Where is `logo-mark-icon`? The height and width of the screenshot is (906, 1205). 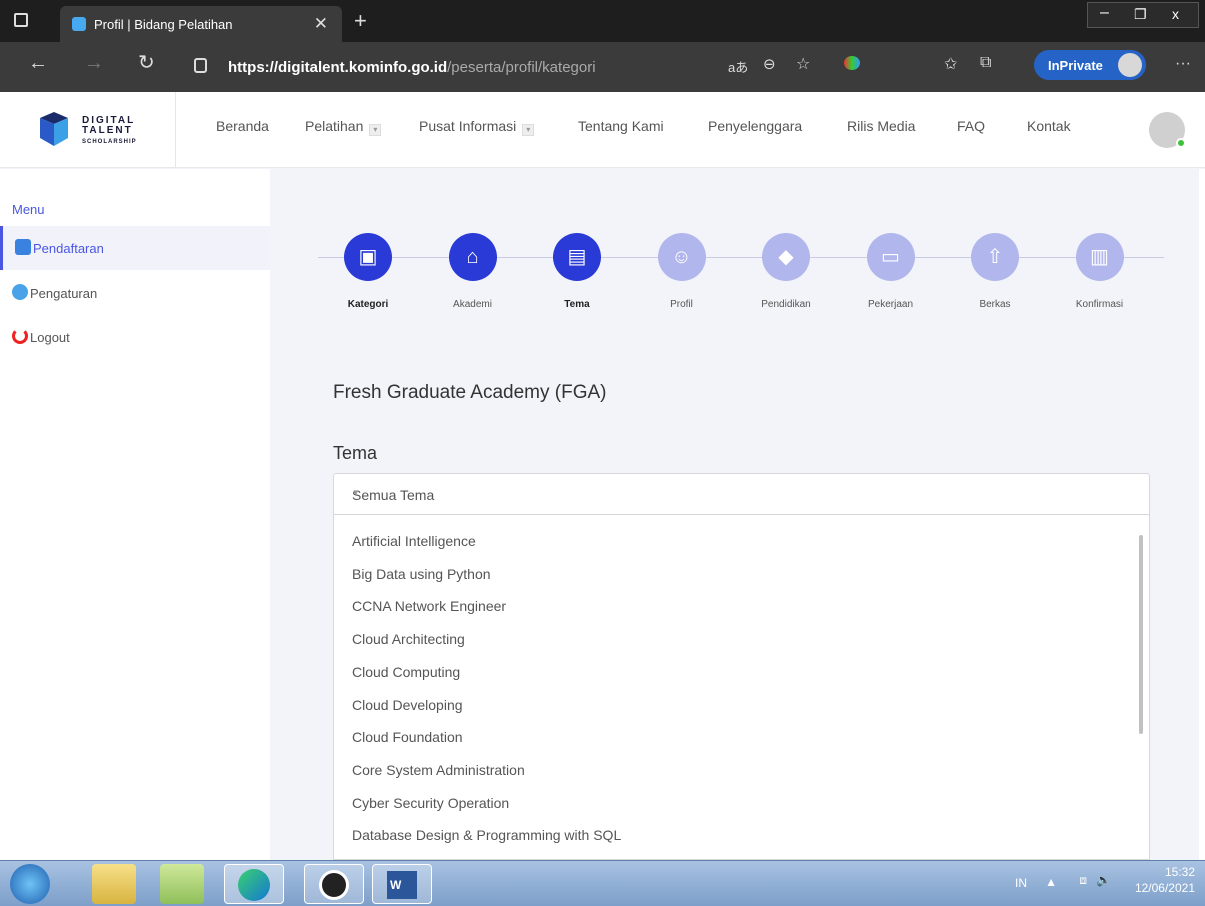 logo-mark-icon is located at coordinates (54, 129).